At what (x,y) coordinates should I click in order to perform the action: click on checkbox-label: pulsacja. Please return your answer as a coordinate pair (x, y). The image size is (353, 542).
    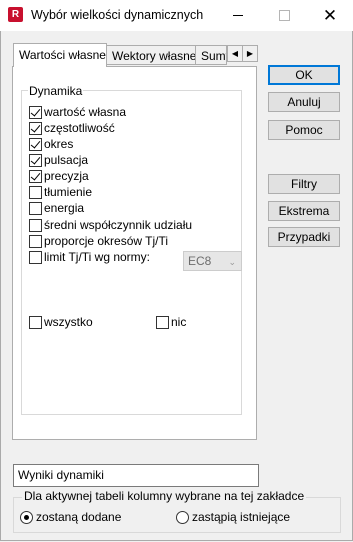
    Looking at the image, I should click on (66, 160).